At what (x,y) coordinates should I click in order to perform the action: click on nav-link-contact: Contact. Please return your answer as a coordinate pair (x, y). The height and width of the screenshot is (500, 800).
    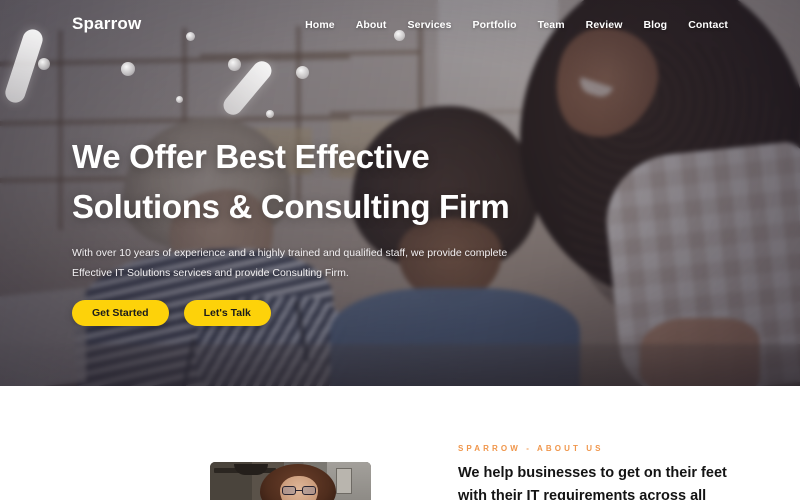
    Looking at the image, I should click on (708, 25).